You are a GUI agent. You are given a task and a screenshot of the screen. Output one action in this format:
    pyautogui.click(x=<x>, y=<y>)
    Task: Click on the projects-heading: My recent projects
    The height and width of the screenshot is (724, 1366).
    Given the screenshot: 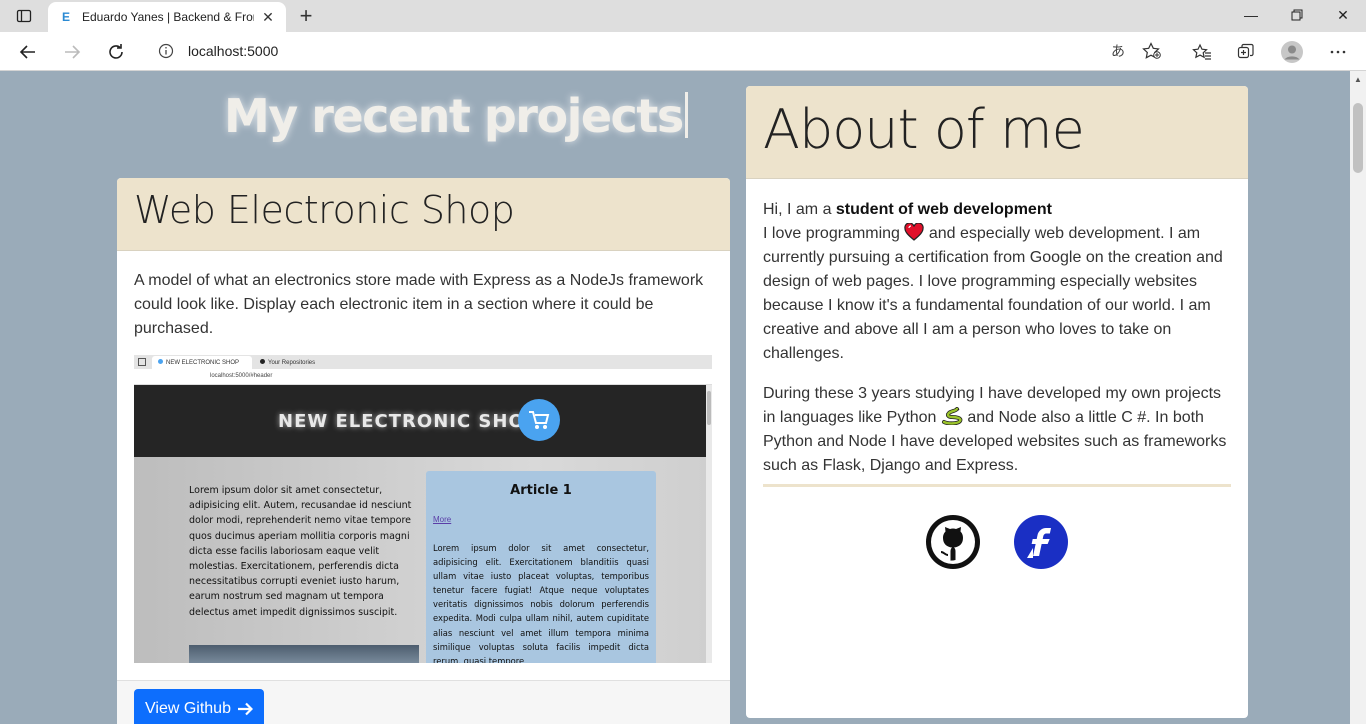 What is the action you would take?
    pyautogui.click(x=456, y=116)
    